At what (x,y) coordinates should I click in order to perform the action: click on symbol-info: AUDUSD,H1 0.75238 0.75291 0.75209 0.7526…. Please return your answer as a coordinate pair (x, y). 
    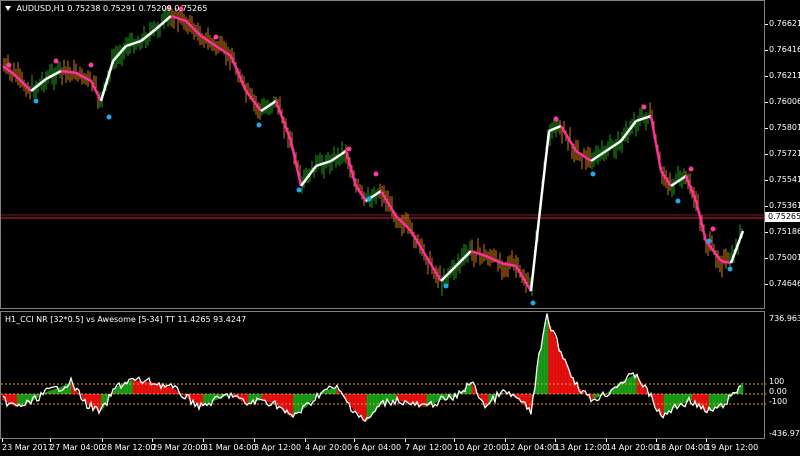
    Looking at the image, I should click on (106, 8).